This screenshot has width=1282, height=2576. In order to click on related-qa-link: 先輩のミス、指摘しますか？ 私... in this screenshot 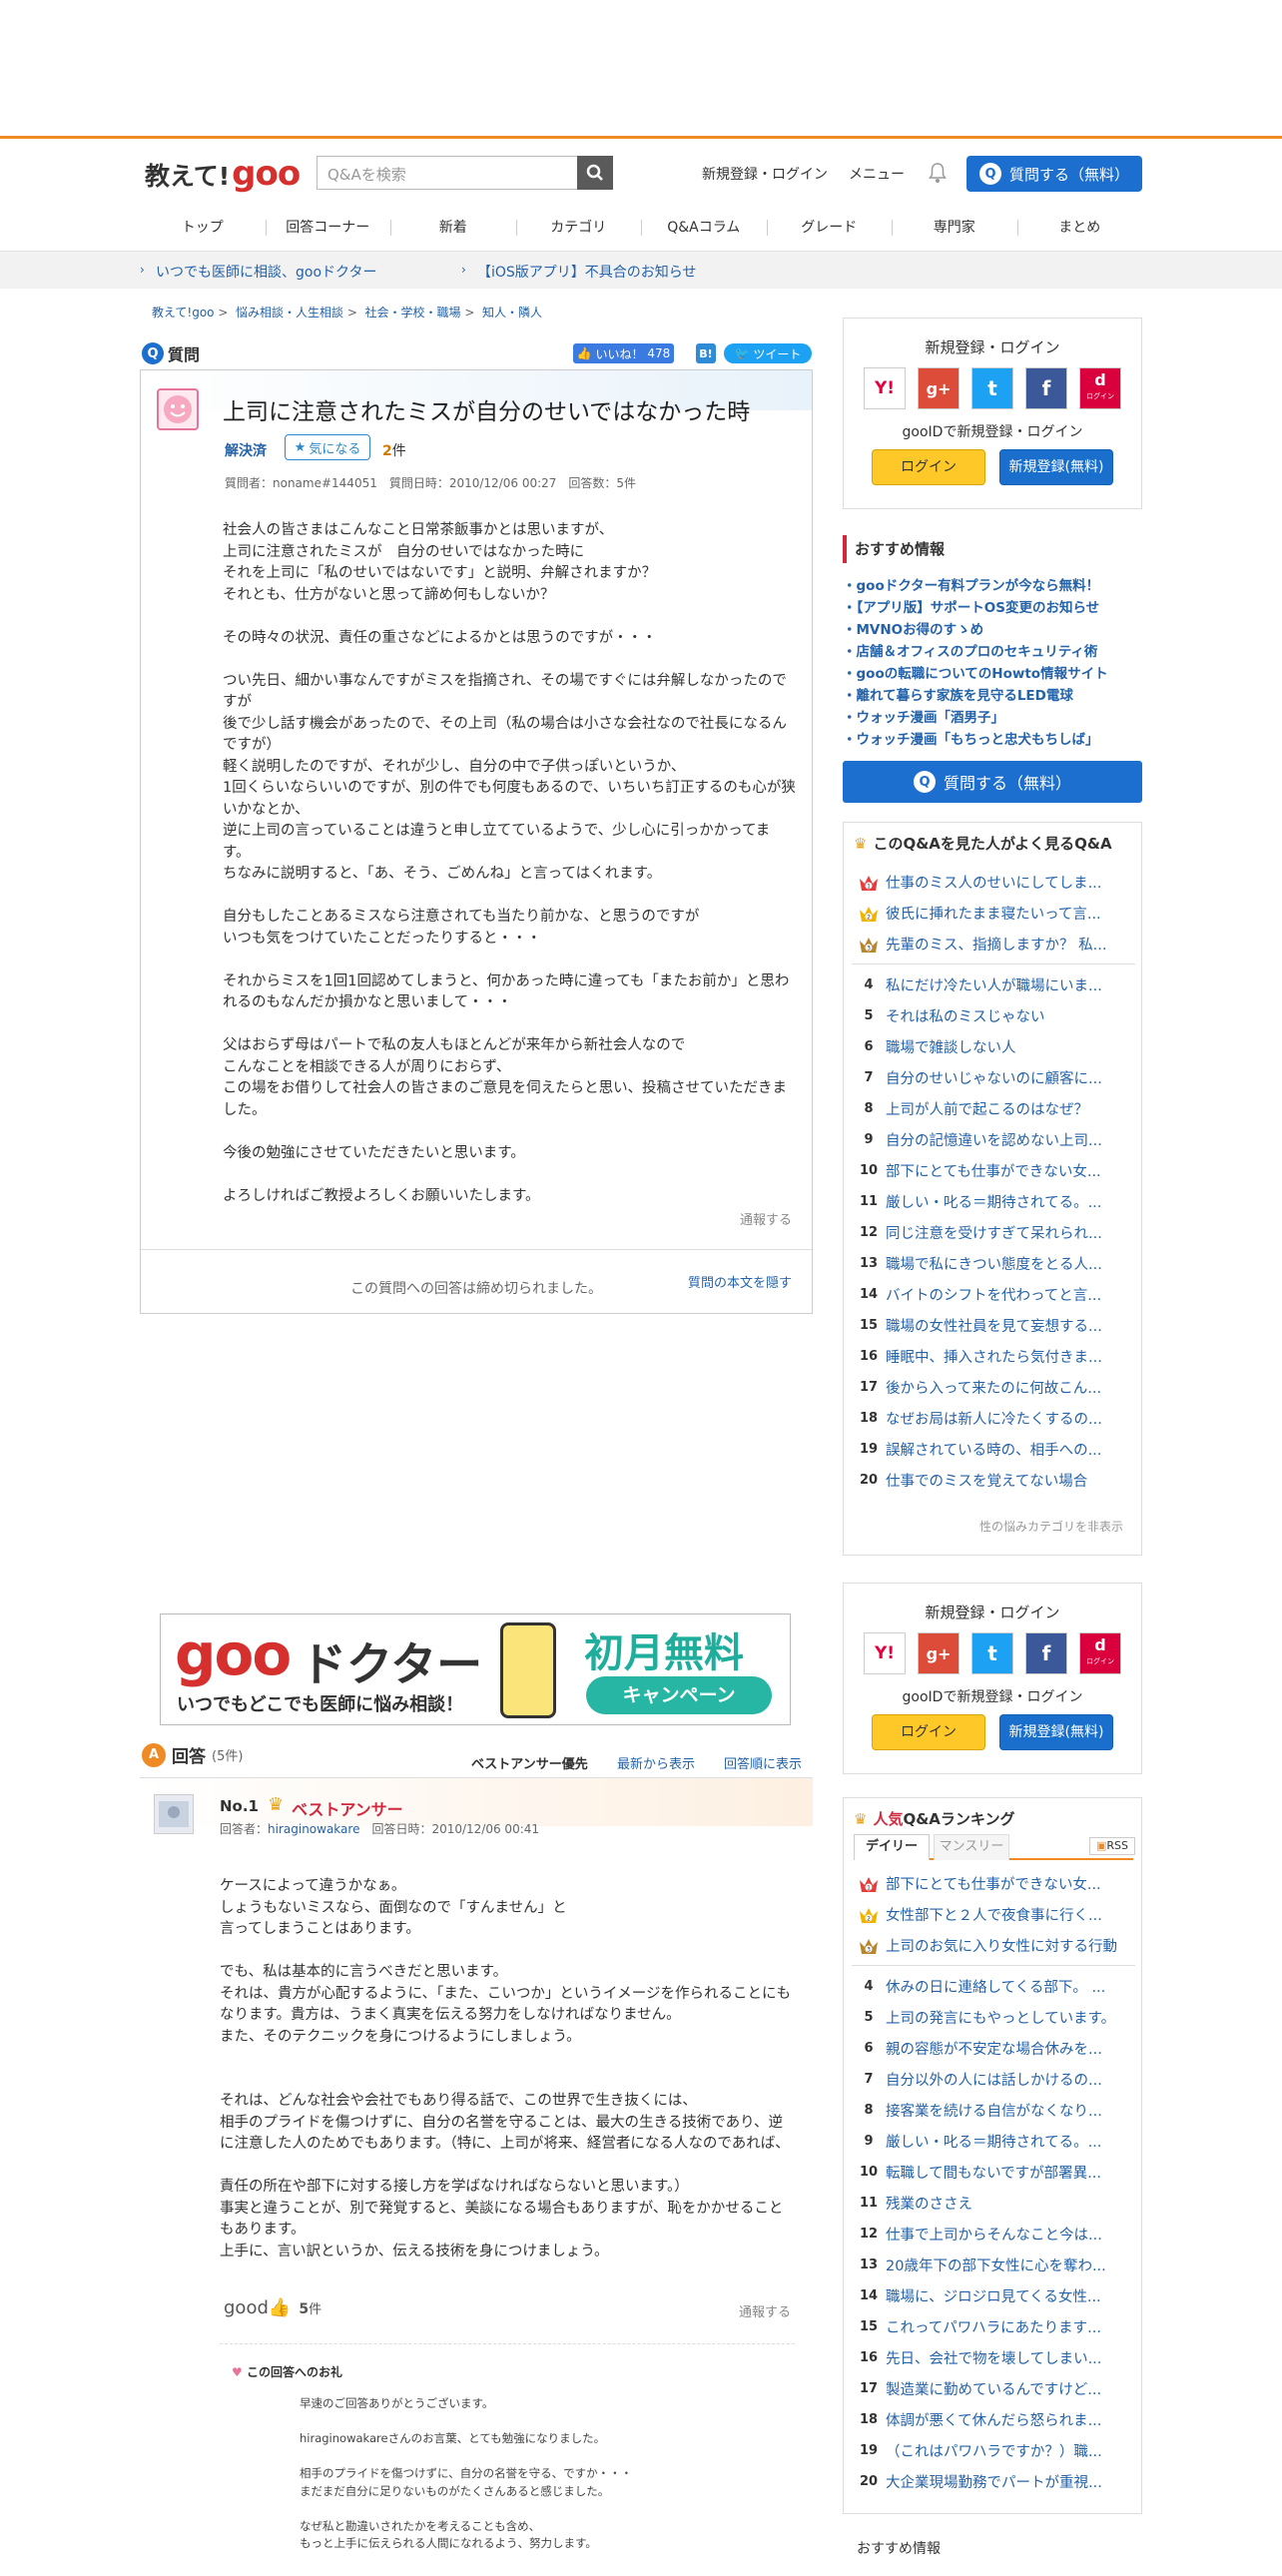, I will do `click(1009, 945)`.